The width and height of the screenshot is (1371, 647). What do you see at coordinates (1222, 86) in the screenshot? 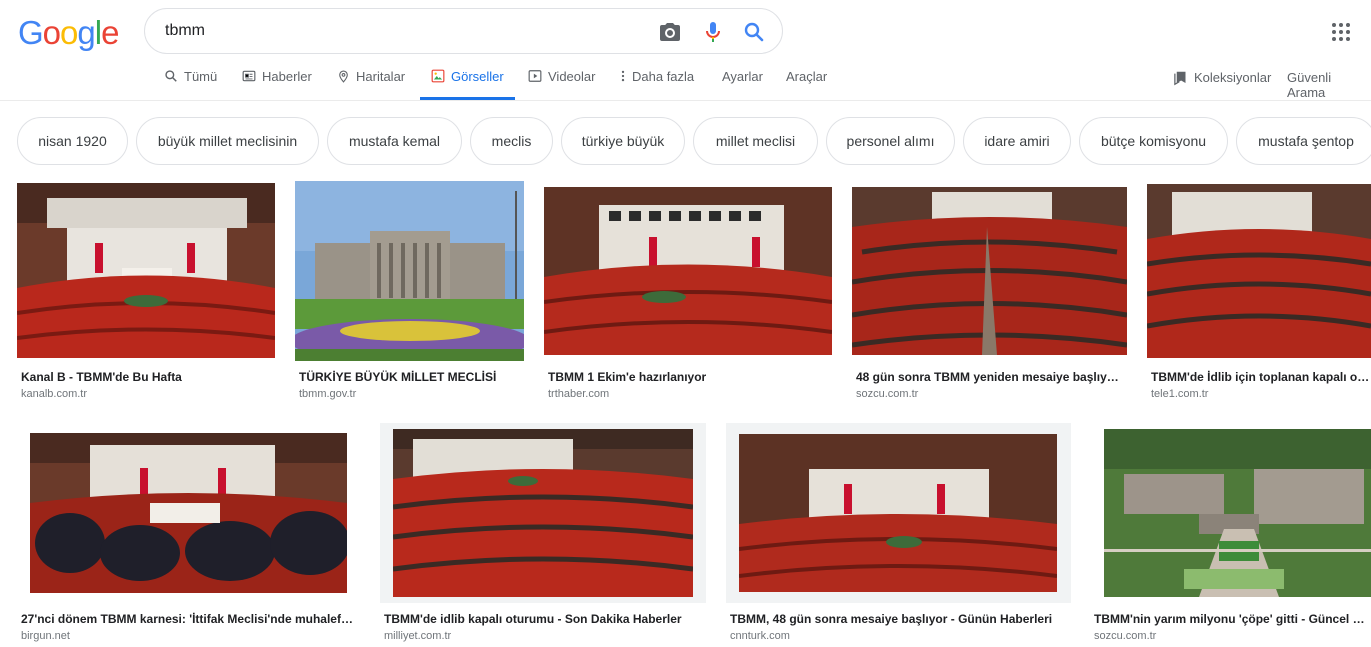
I see `collections-link: Koleksiyonlar` at bounding box center [1222, 86].